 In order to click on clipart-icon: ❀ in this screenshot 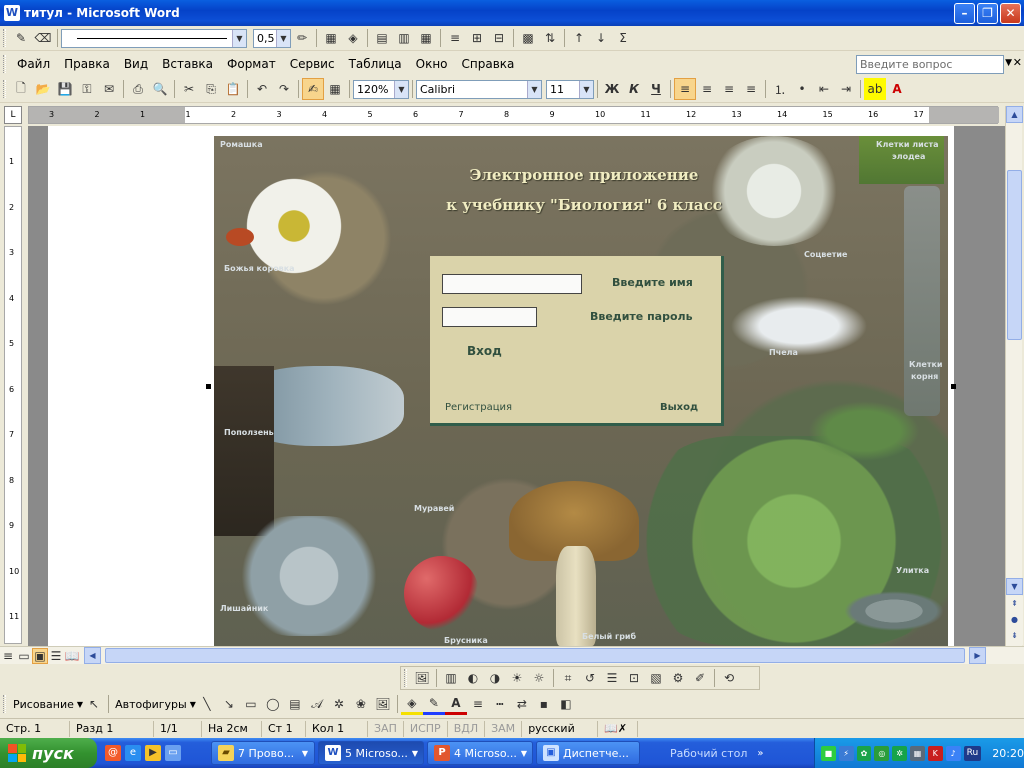, I will do `click(361, 704)`.